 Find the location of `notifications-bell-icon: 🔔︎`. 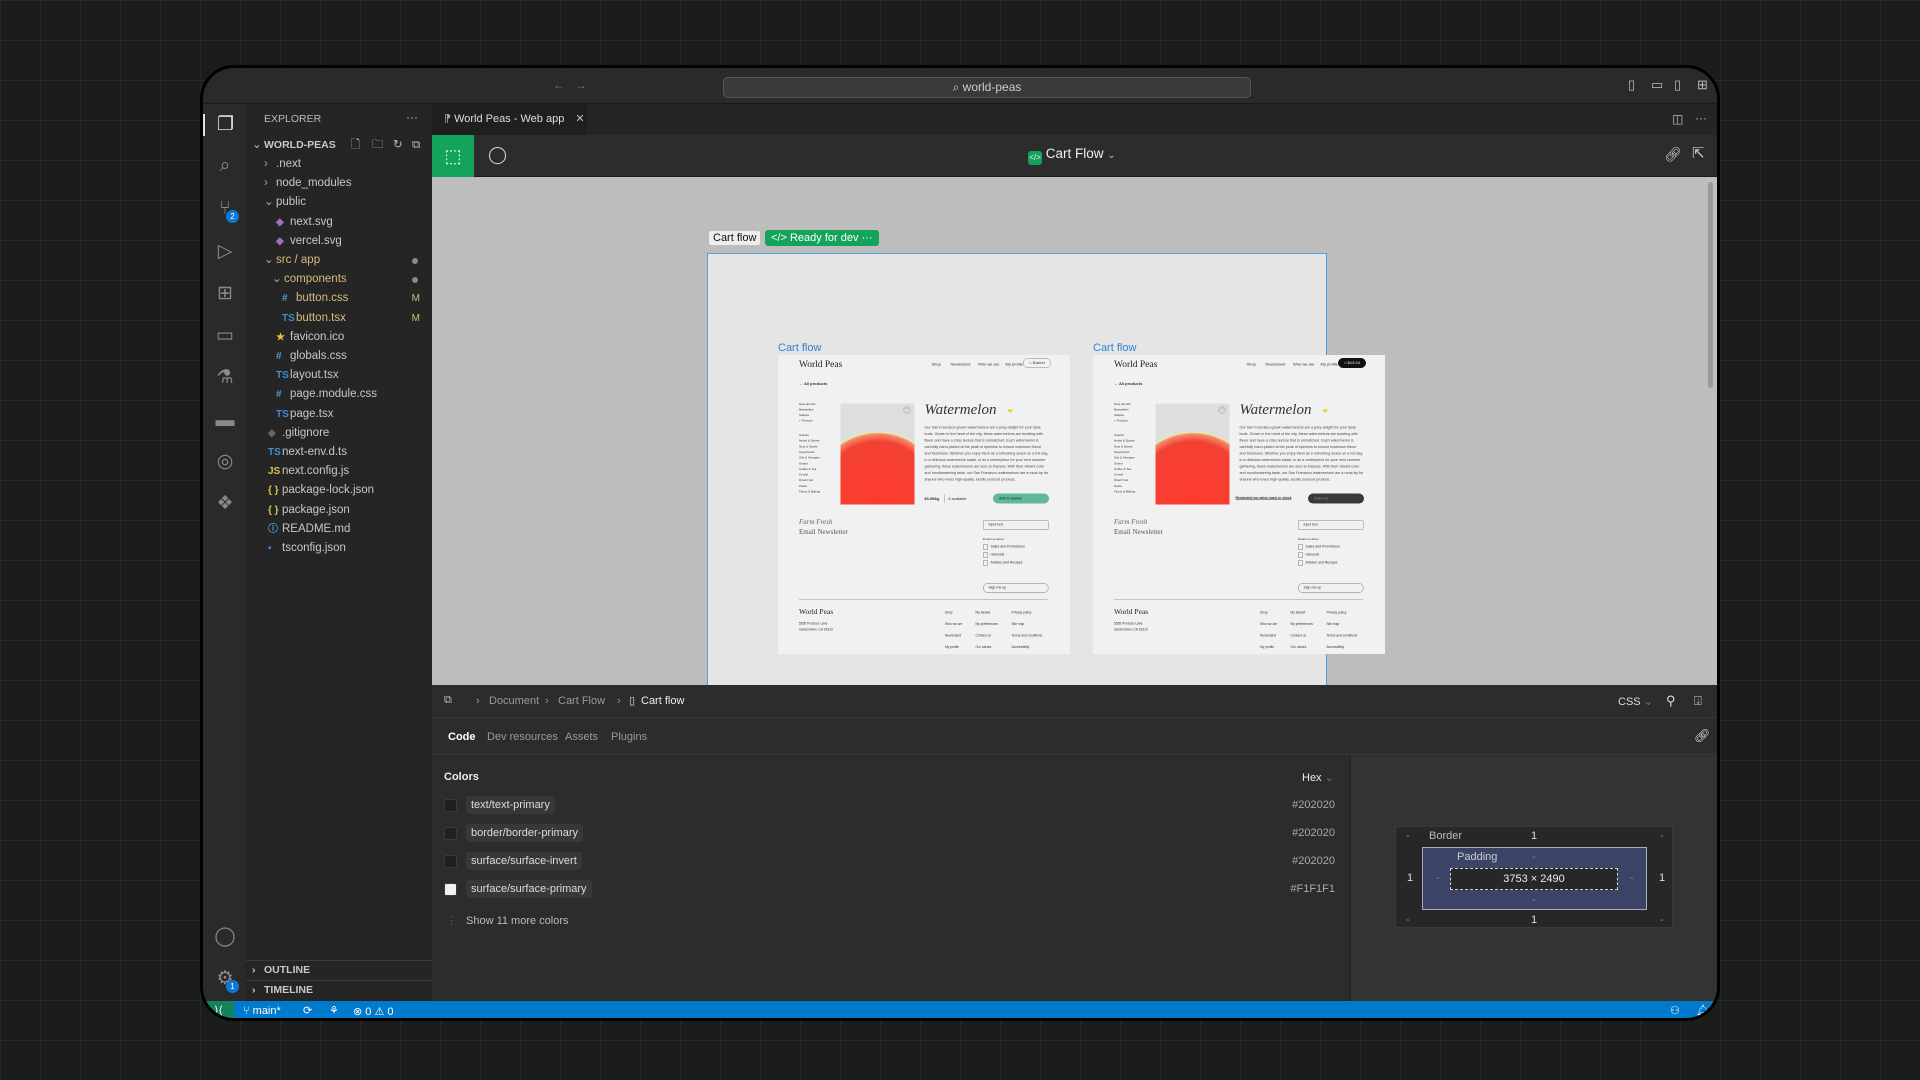

notifications-bell-icon: 🔔︎ is located at coordinates (1703, 1010).